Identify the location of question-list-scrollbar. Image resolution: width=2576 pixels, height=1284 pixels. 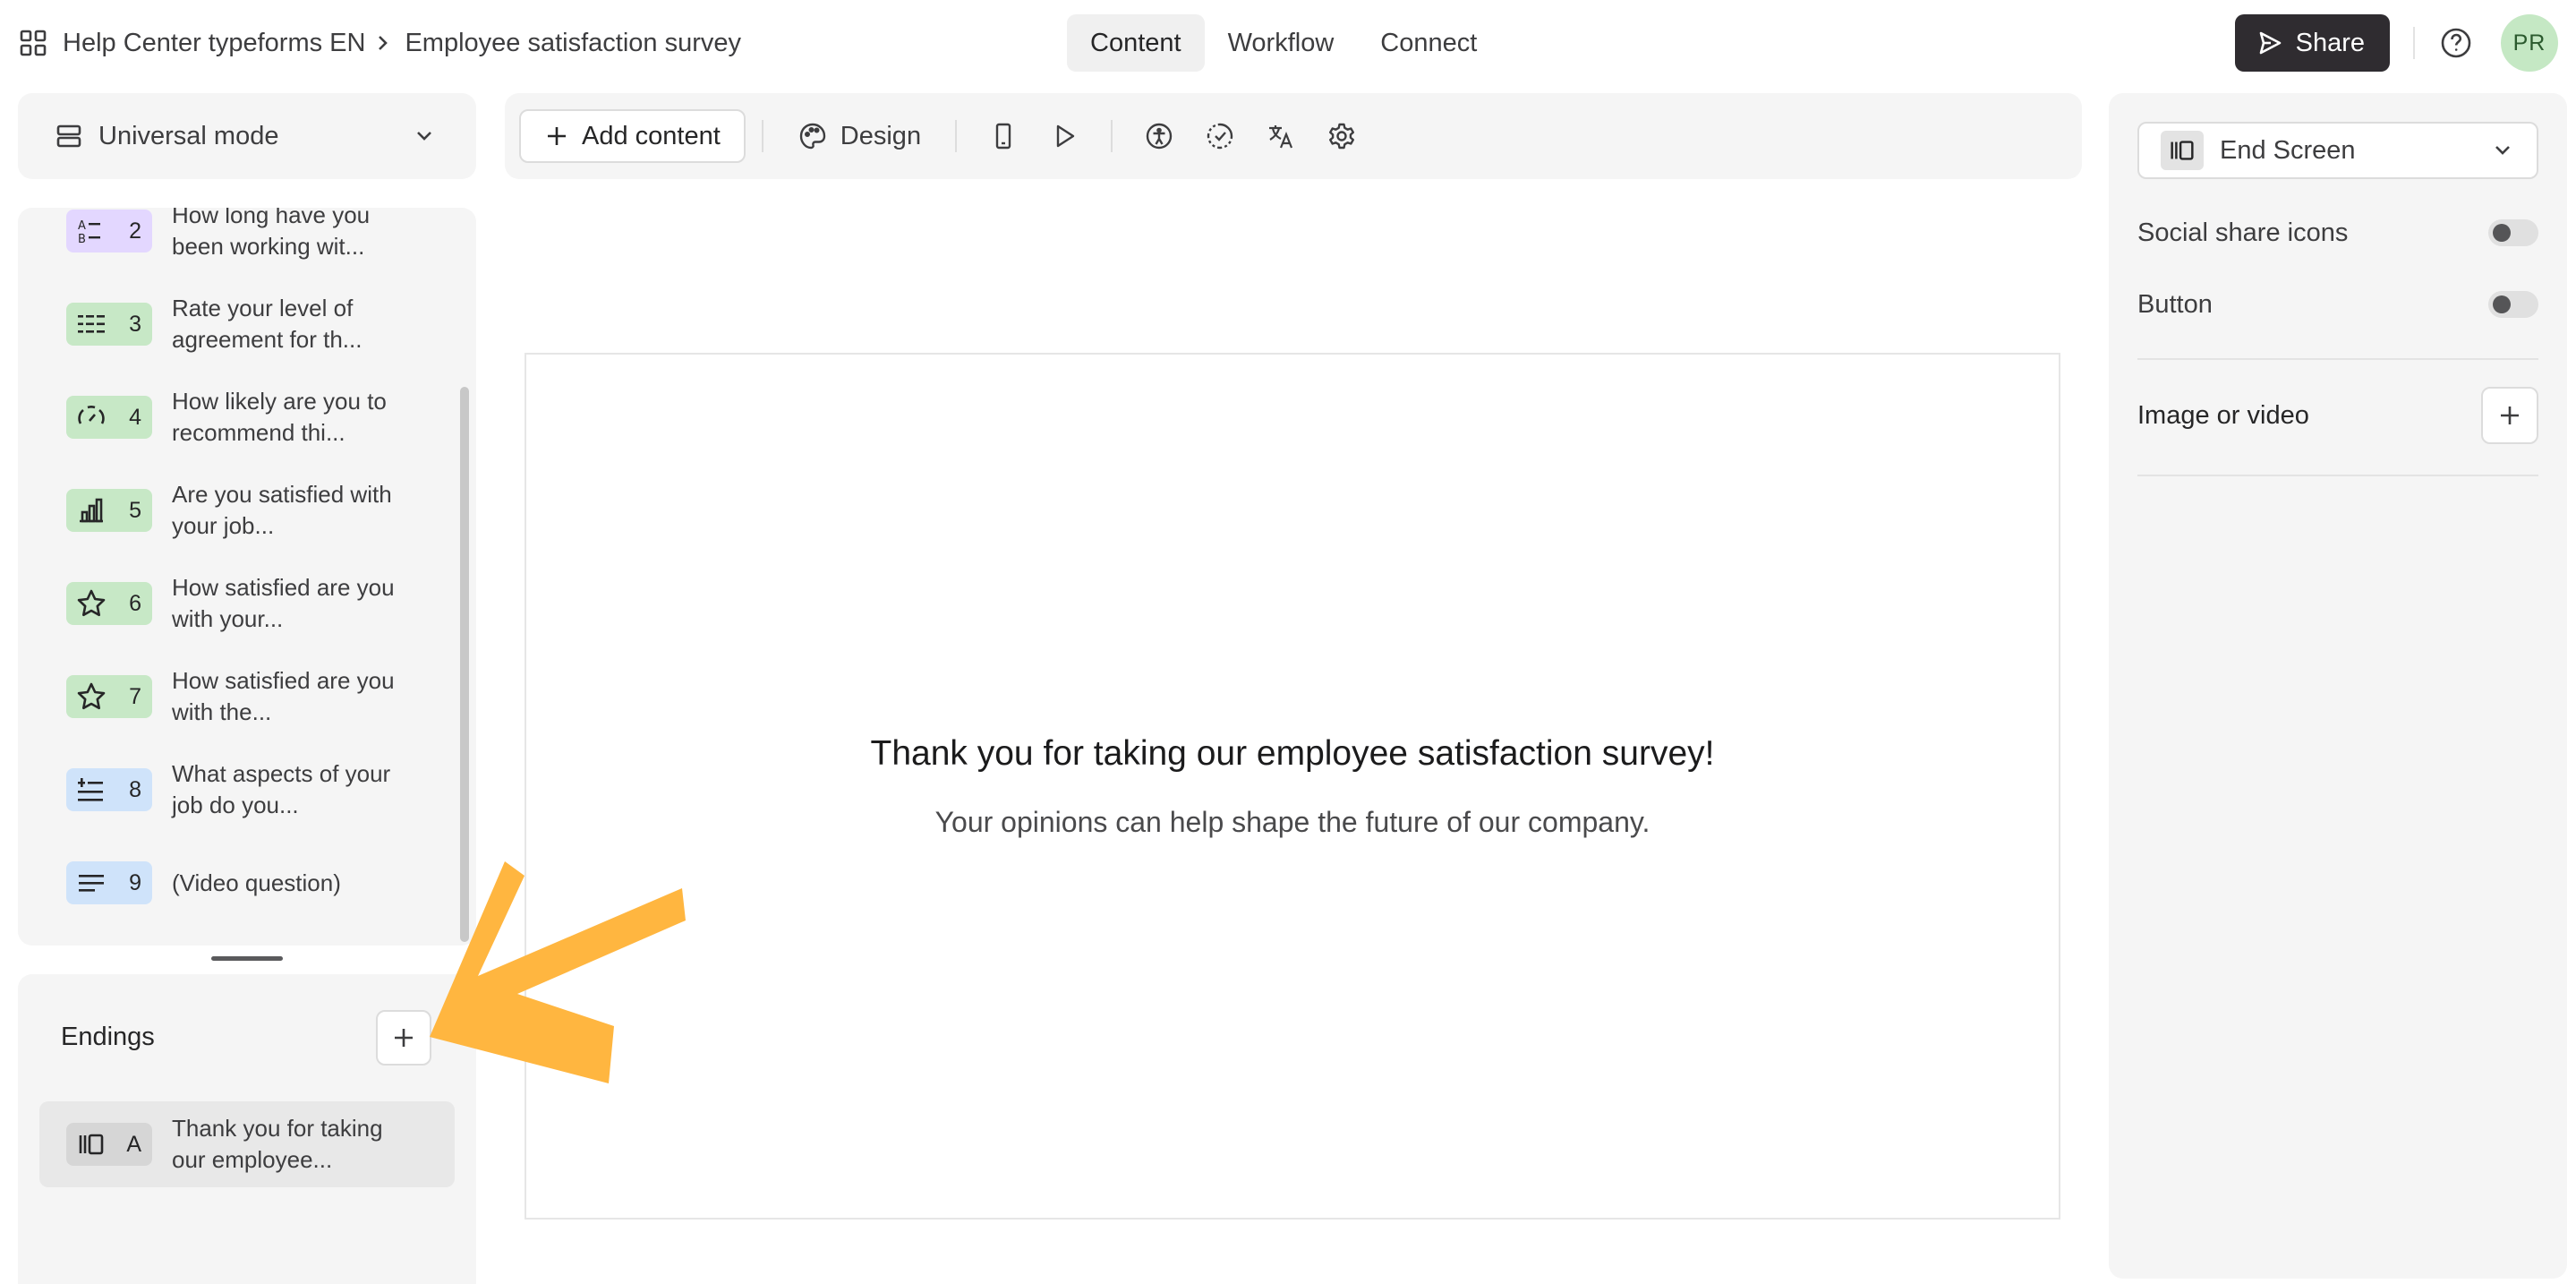
(464, 665).